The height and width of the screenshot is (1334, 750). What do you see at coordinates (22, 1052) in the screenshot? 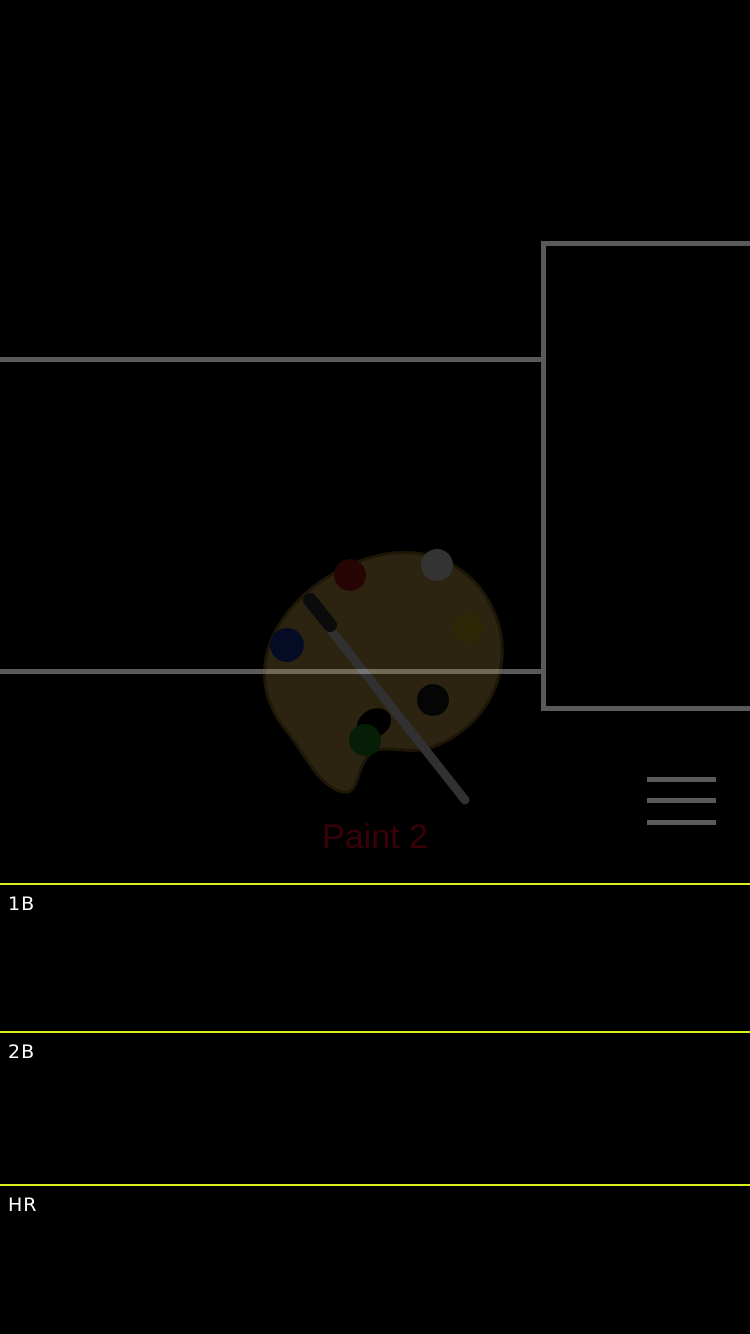
I see `row-label: 2B` at bounding box center [22, 1052].